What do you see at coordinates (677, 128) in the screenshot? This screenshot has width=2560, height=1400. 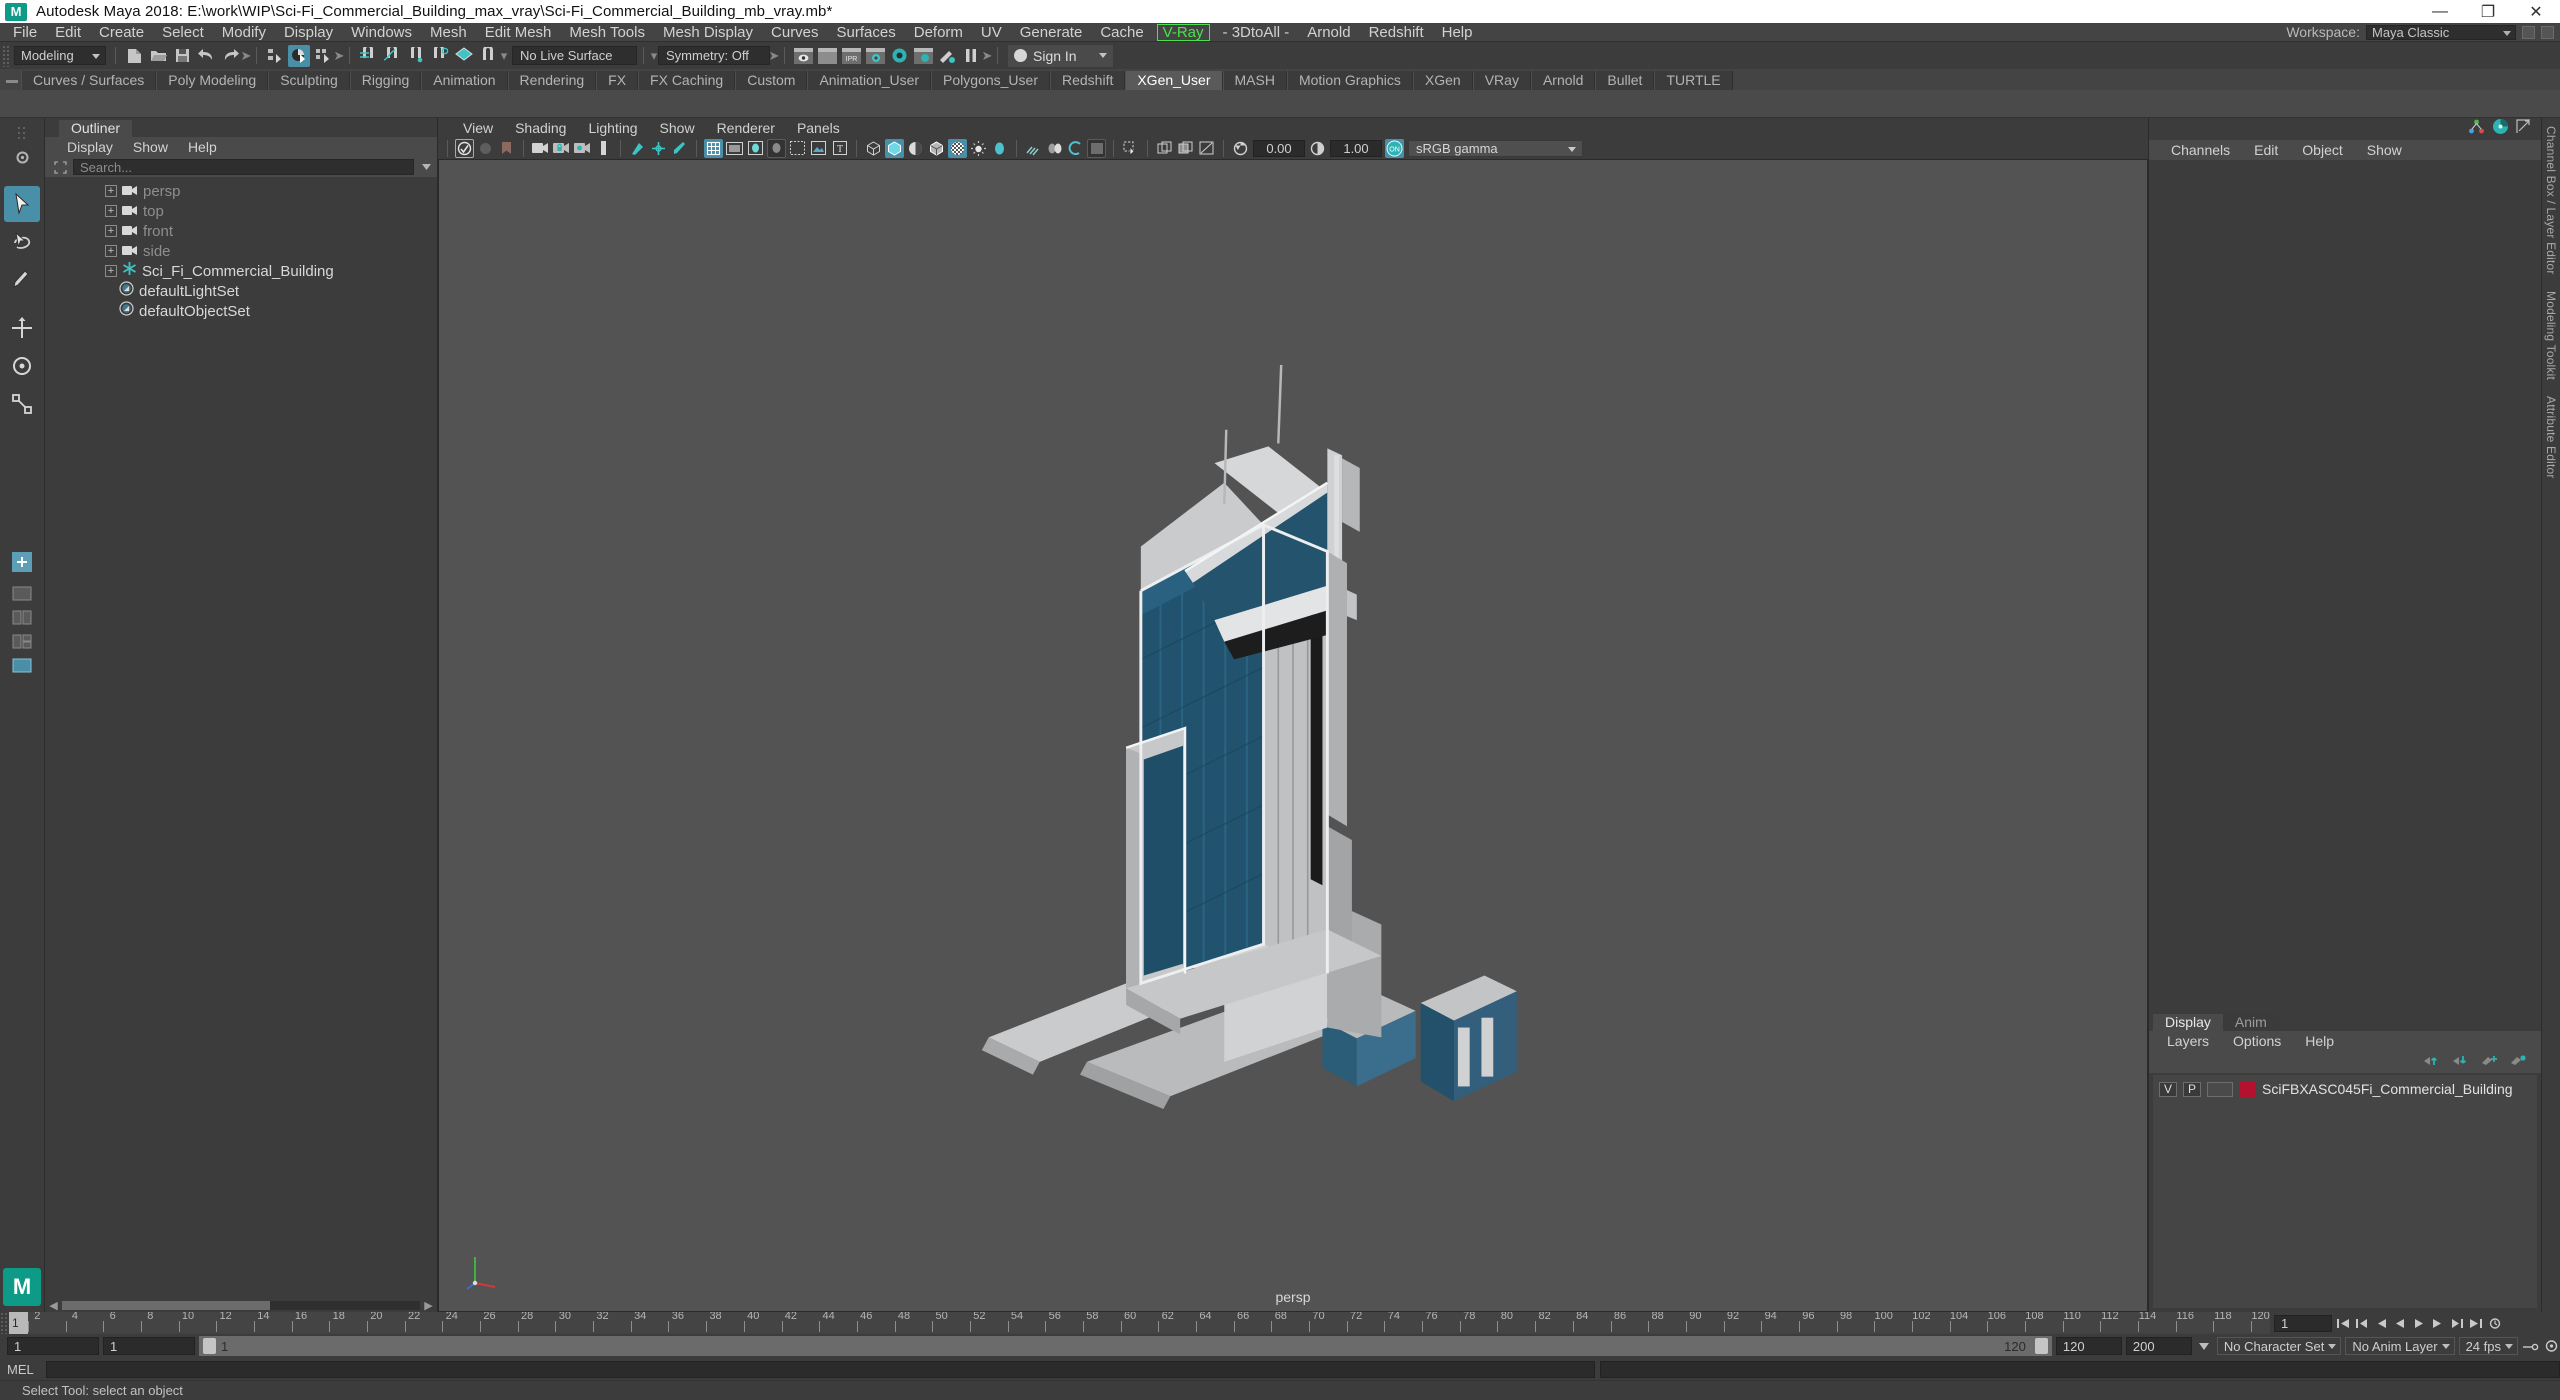 I see `viewport-menu-show: Show` at bounding box center [677, 128].